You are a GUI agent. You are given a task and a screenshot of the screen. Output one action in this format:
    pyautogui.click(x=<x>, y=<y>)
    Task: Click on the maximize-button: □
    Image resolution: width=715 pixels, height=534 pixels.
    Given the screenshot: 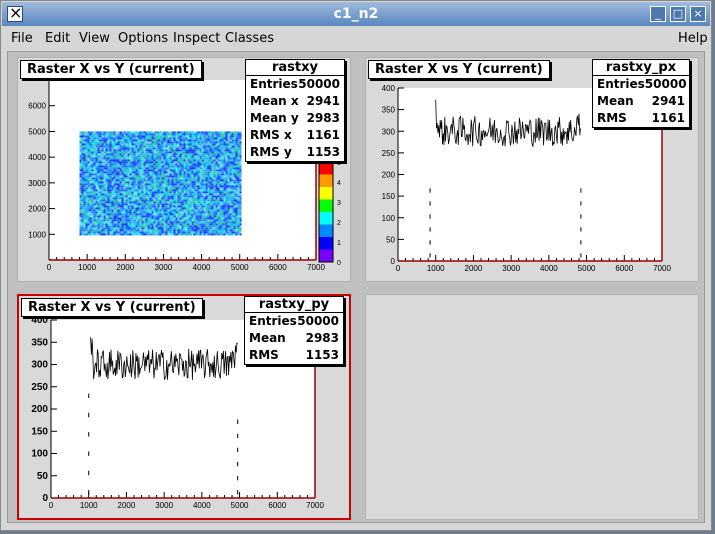 What is the action you would take?
    pyautogui.click(x=678, y=14)
    